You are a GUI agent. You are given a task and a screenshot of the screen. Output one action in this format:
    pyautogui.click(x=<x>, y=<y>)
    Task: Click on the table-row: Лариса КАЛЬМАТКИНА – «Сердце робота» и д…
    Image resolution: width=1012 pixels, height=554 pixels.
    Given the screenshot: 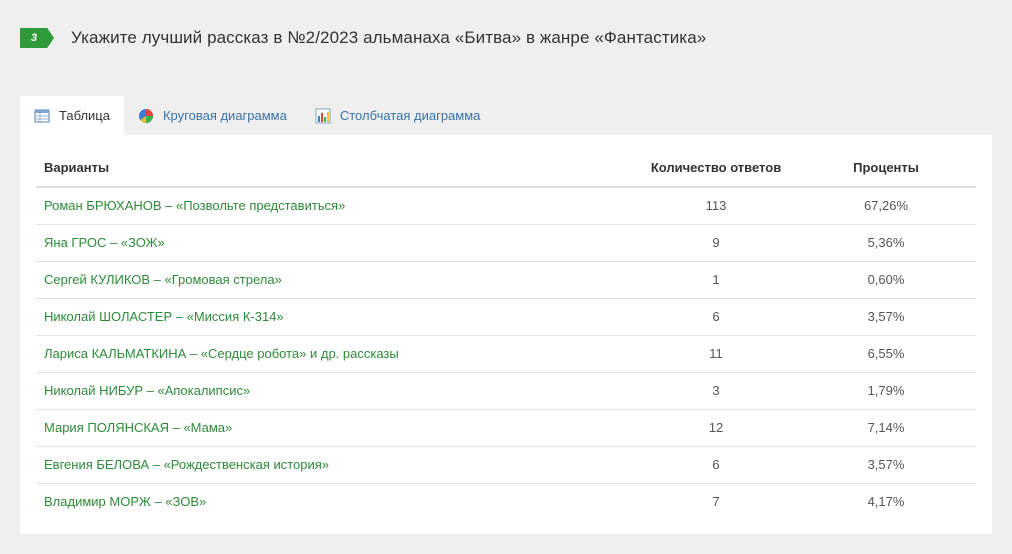 What is the action you would take?
    pyautogui.click(x=506, y=354)
    